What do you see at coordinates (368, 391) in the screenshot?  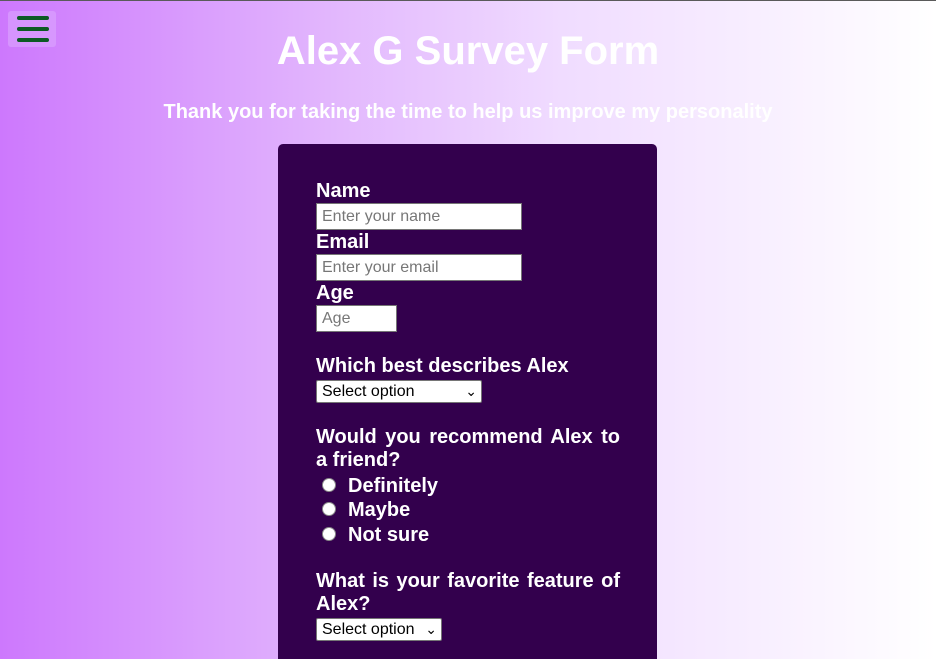 I see `describe-select-value: Select option` at bounding box center [368, 391].